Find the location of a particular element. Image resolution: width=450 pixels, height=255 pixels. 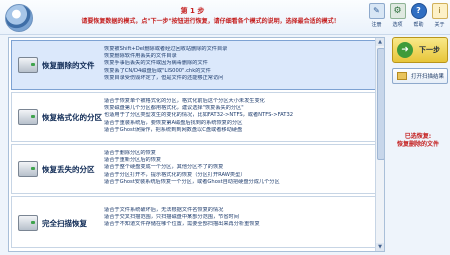

mode-desc-line: 适合于恢复单个被格式化的分区，格式化前后这个分区大小未发生变化 is located at coordinates (184, 101).